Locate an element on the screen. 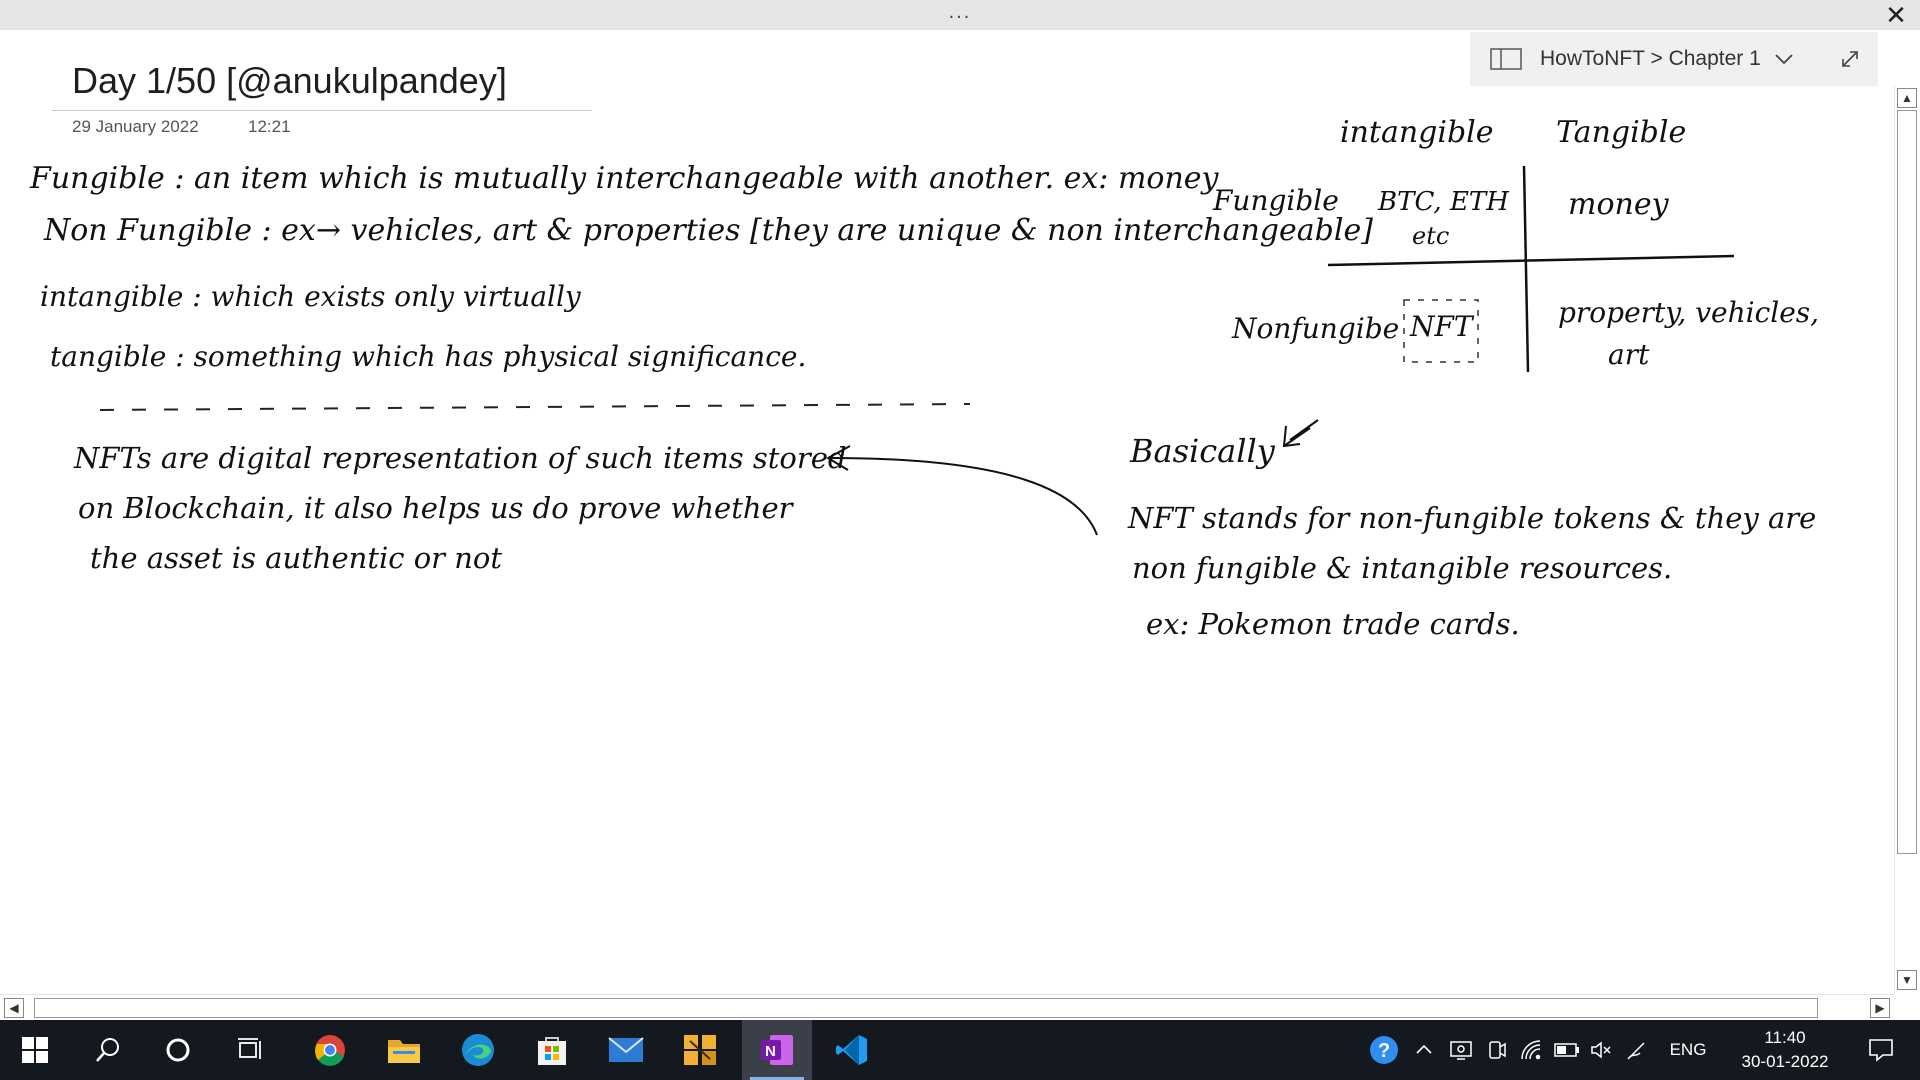 The width and height of the screenshot is (1920, 1080). horizontal-scroll-thumb is located at coordinates (926, 1008).